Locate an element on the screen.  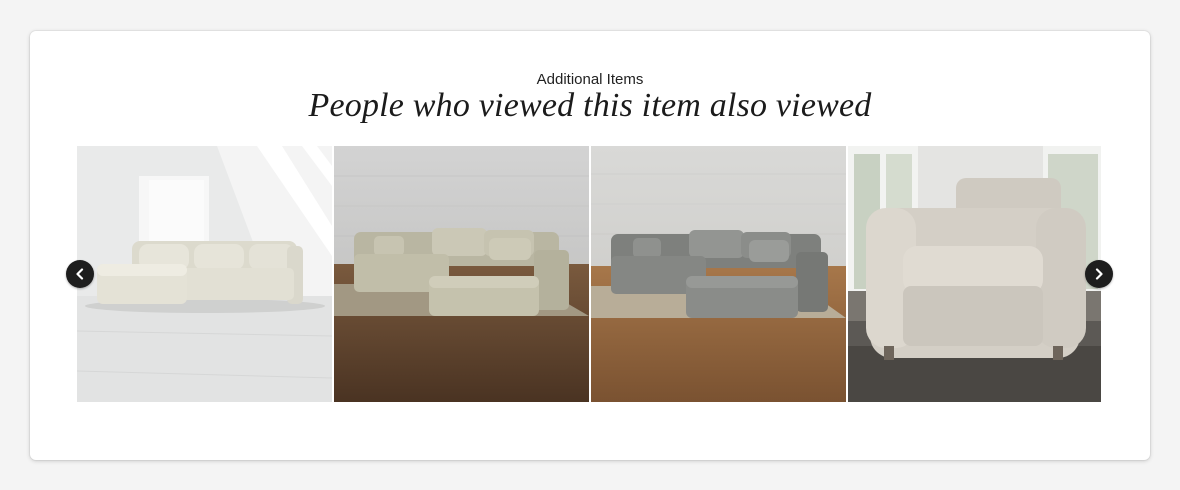
chevron-left-icon is located at coordinates (80, 274).